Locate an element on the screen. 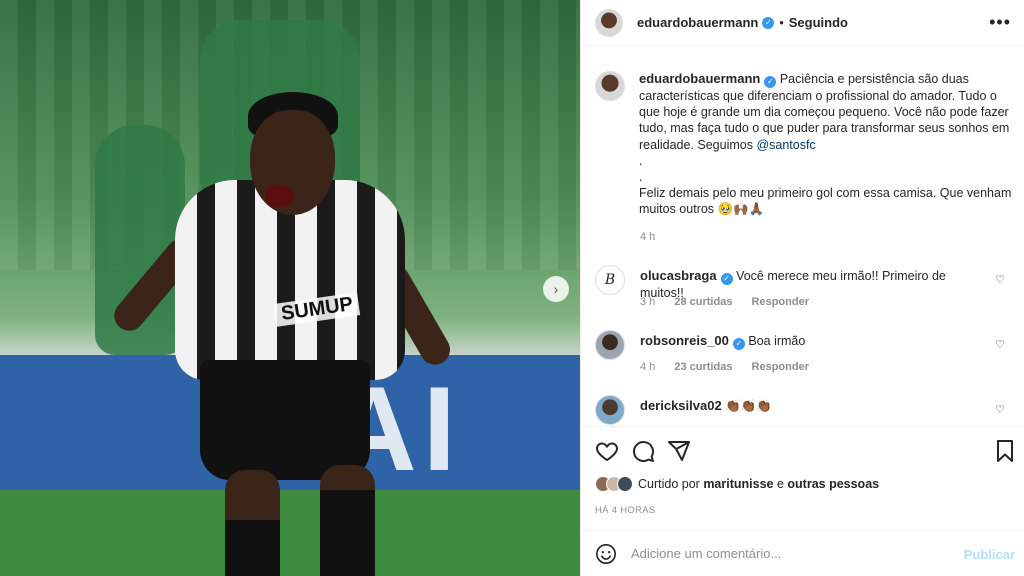 This screenshot has height=576, width=1024. comment-likes: 28 curtidas is located at coordinates (703, 302).